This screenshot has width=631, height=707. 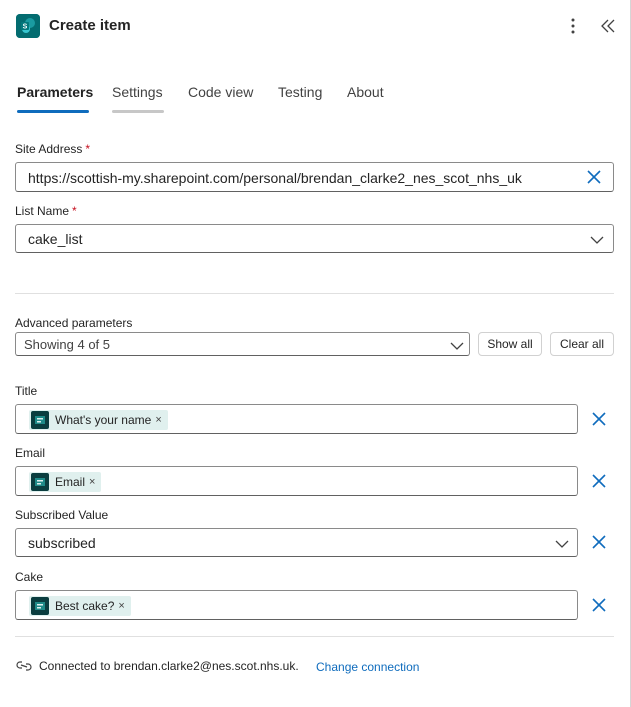 What do you see at coordinates (46, 211) in the screenshot?
I see `list-name-label: List Name *` at bounding box center [46, 211].